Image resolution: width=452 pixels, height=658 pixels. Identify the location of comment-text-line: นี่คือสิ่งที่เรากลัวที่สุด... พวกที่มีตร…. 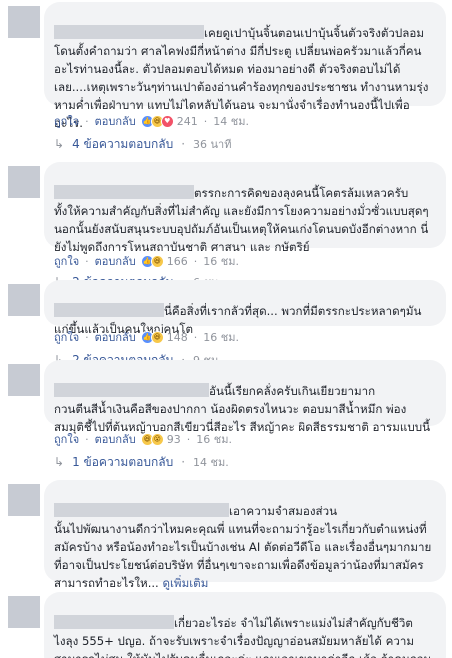
(293, 311).